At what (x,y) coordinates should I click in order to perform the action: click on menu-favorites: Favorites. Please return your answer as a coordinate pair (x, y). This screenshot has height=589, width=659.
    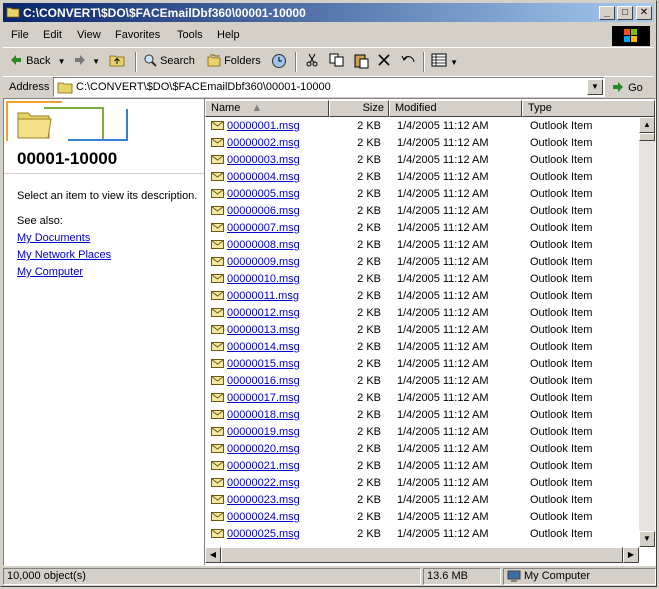
    Looking at the image, I should click on (137, 35).